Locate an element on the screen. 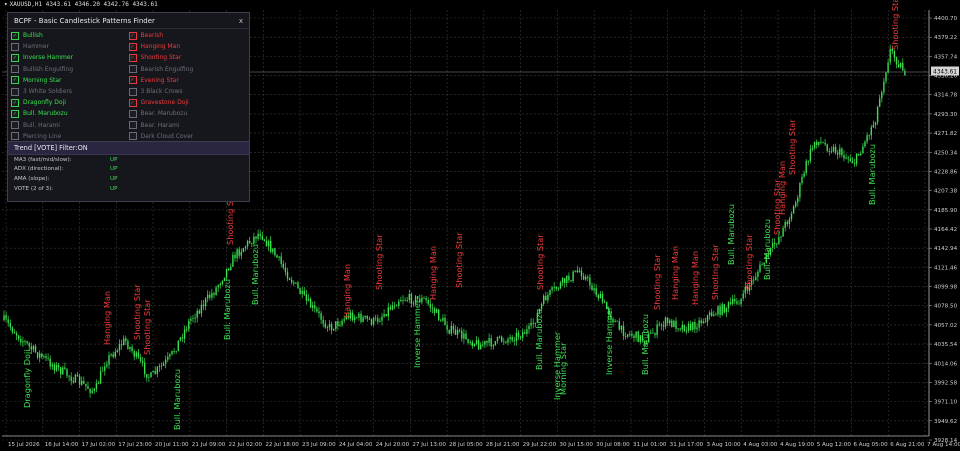 This screenshot has width=960, height=451. panel-title: BCPF - Basic Candlestick Patterns Finder is located at coordinates (84, 20).